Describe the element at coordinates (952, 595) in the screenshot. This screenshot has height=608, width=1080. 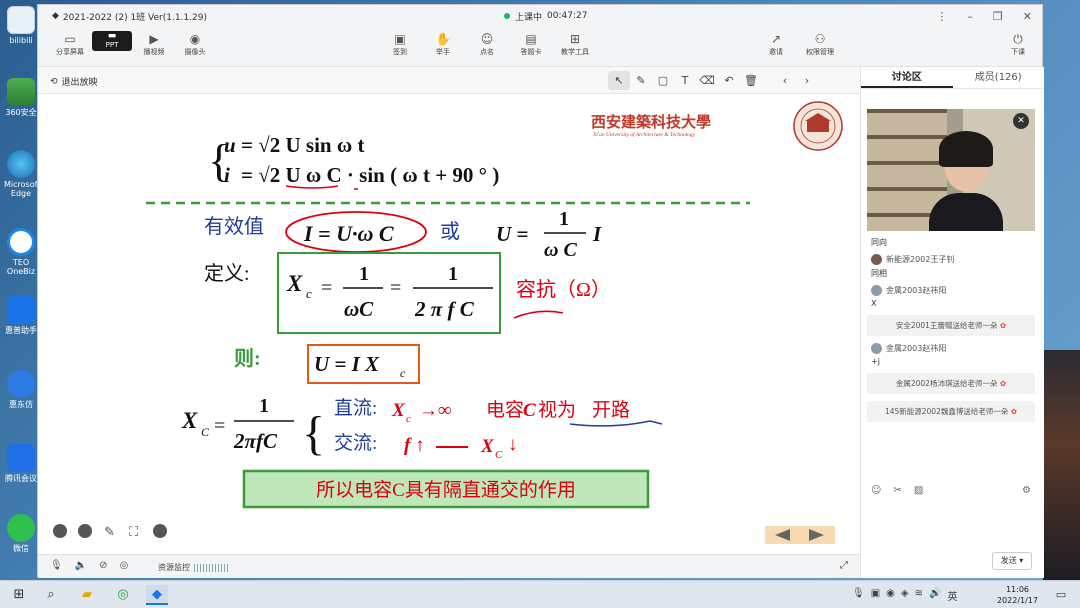
I see `input-method-icon: 英` at that location.